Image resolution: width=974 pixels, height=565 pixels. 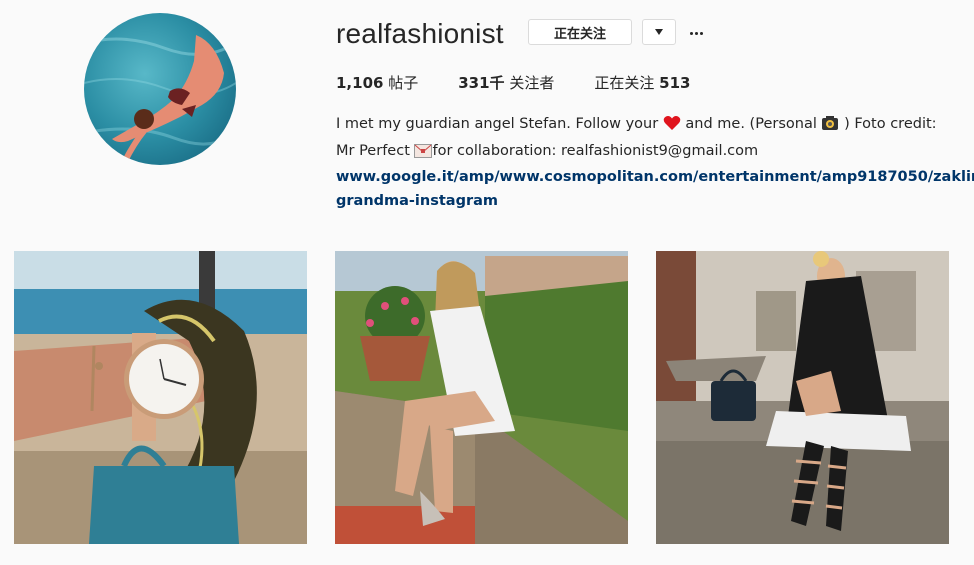 I want to click on following-count-label: 正在关注, so click(x=624, y=83).